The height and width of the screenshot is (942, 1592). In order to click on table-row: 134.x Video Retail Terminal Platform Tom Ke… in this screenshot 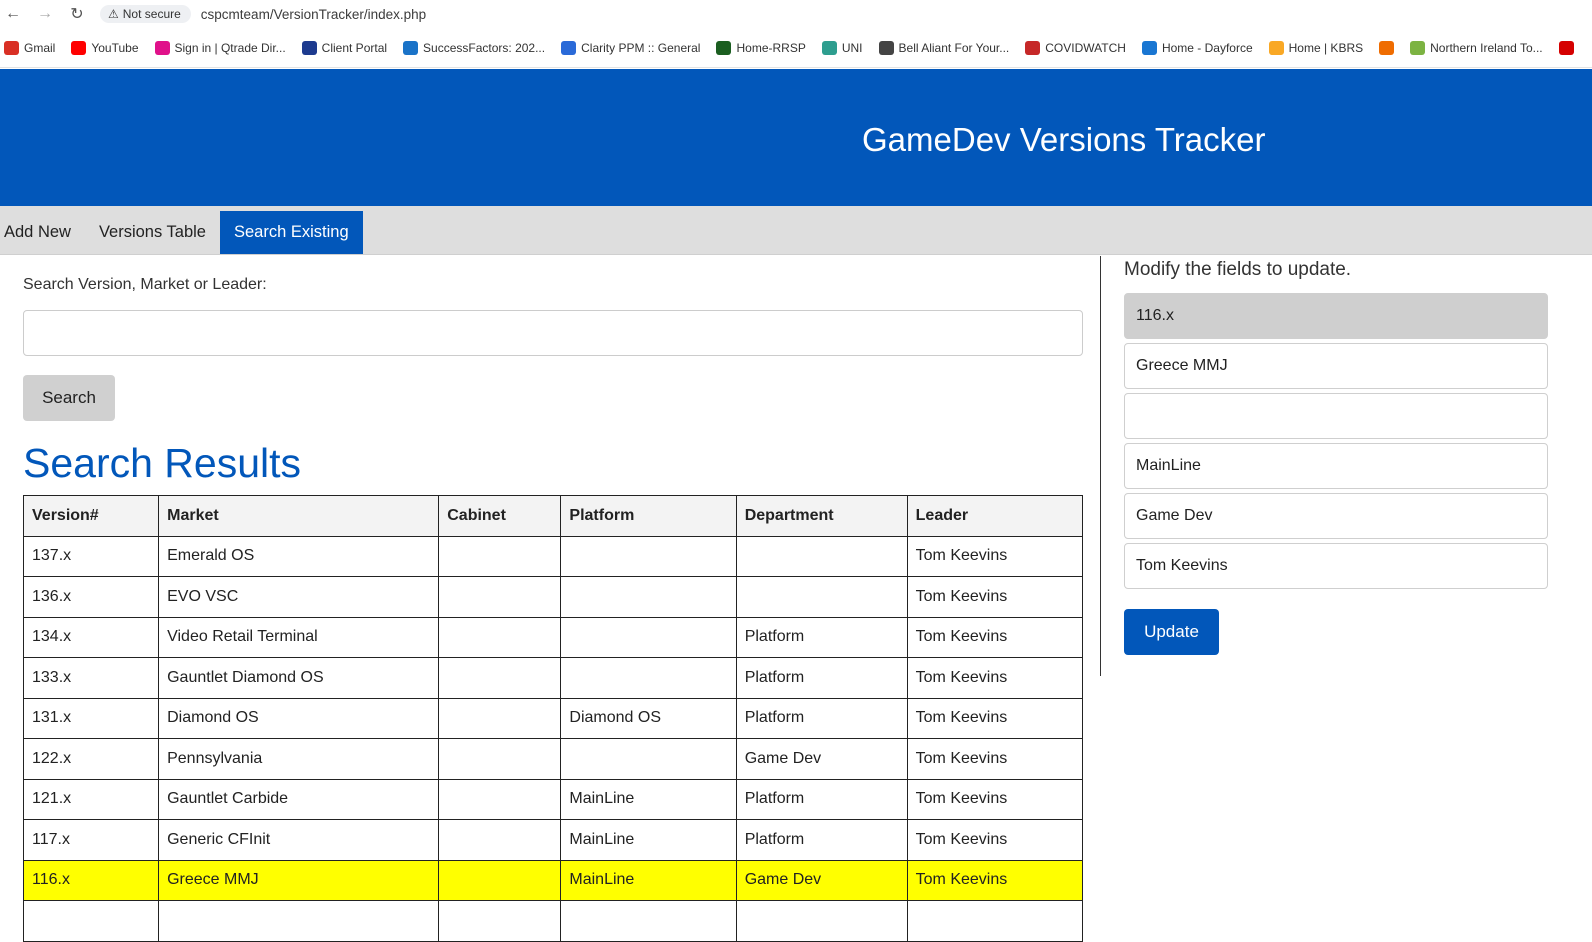, I will do `click(553, 637)`.